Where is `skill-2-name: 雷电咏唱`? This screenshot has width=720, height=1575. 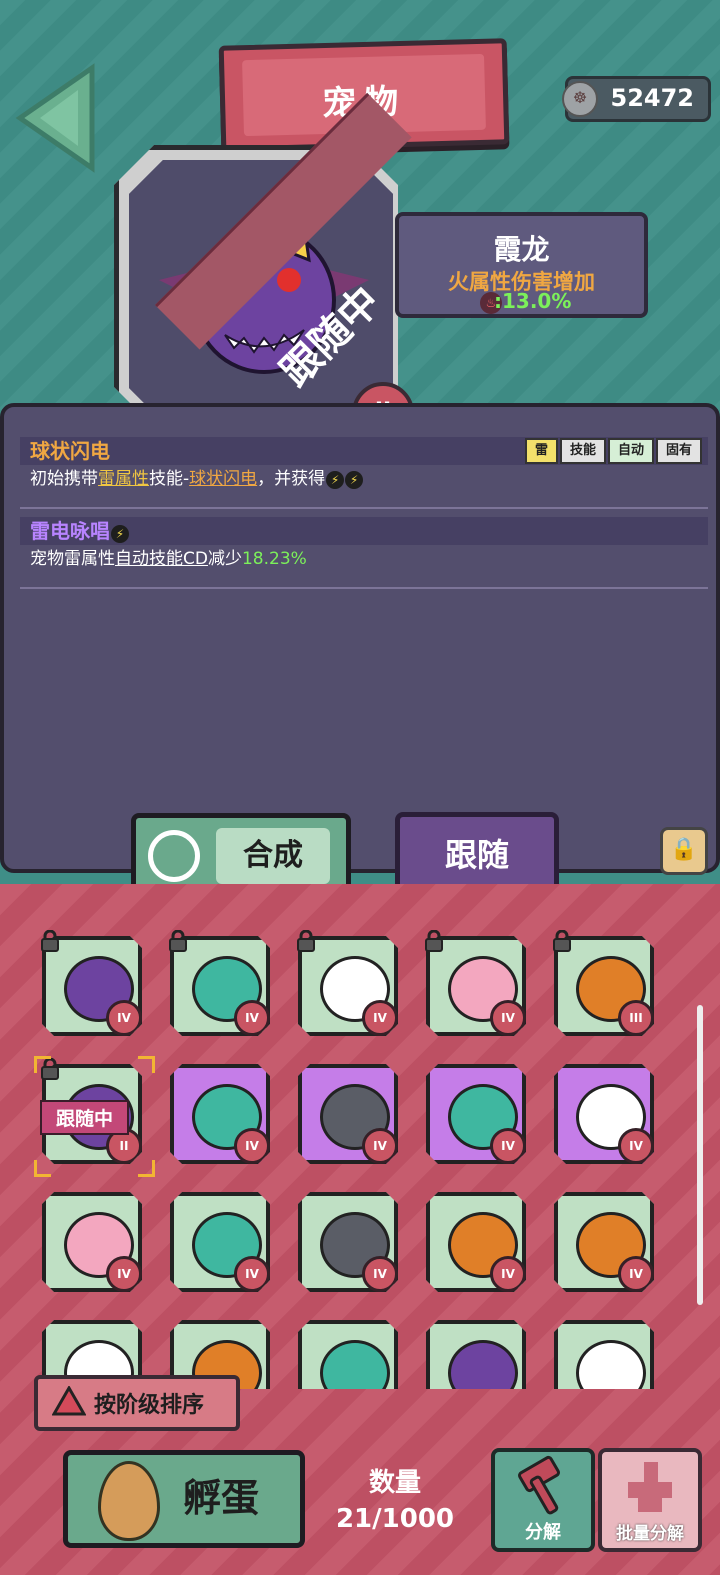
skill-2-name: 雷电咏唱 is located at coordinates (70, 531).